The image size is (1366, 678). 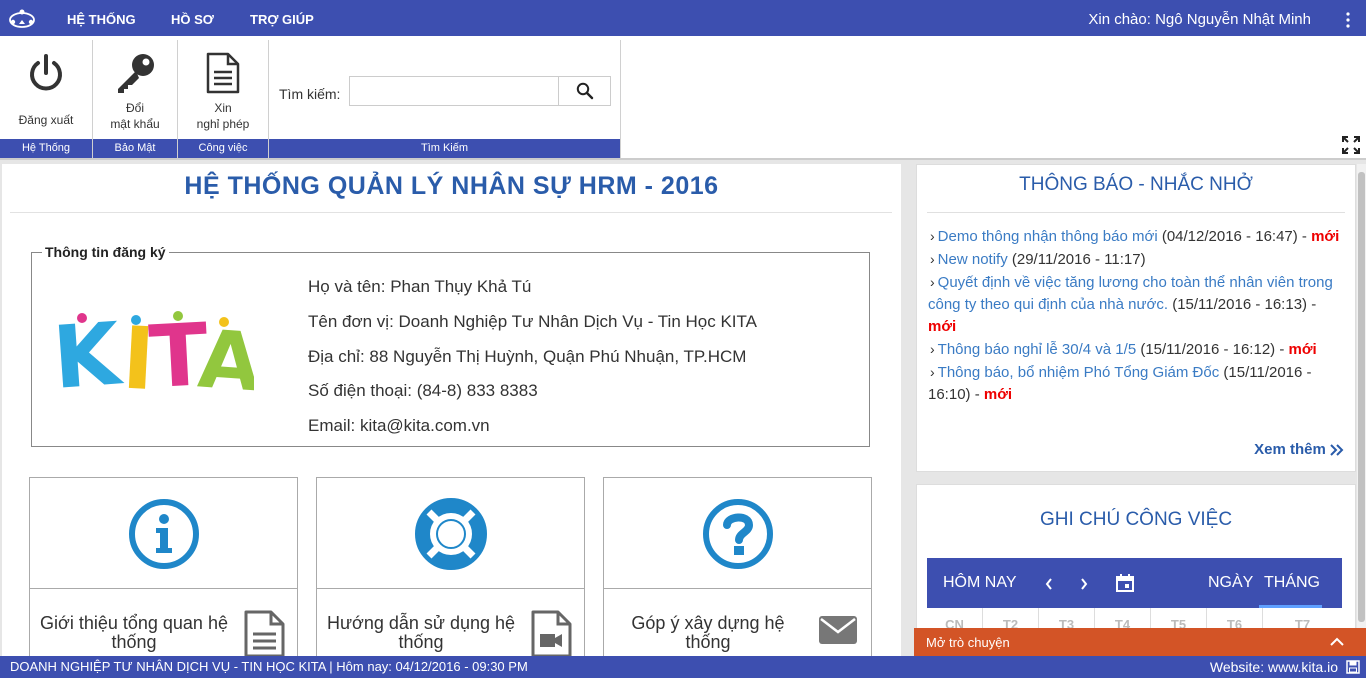 I want to click on registration-legend: Thông tin đăng ký, so click(x=105, y=252).